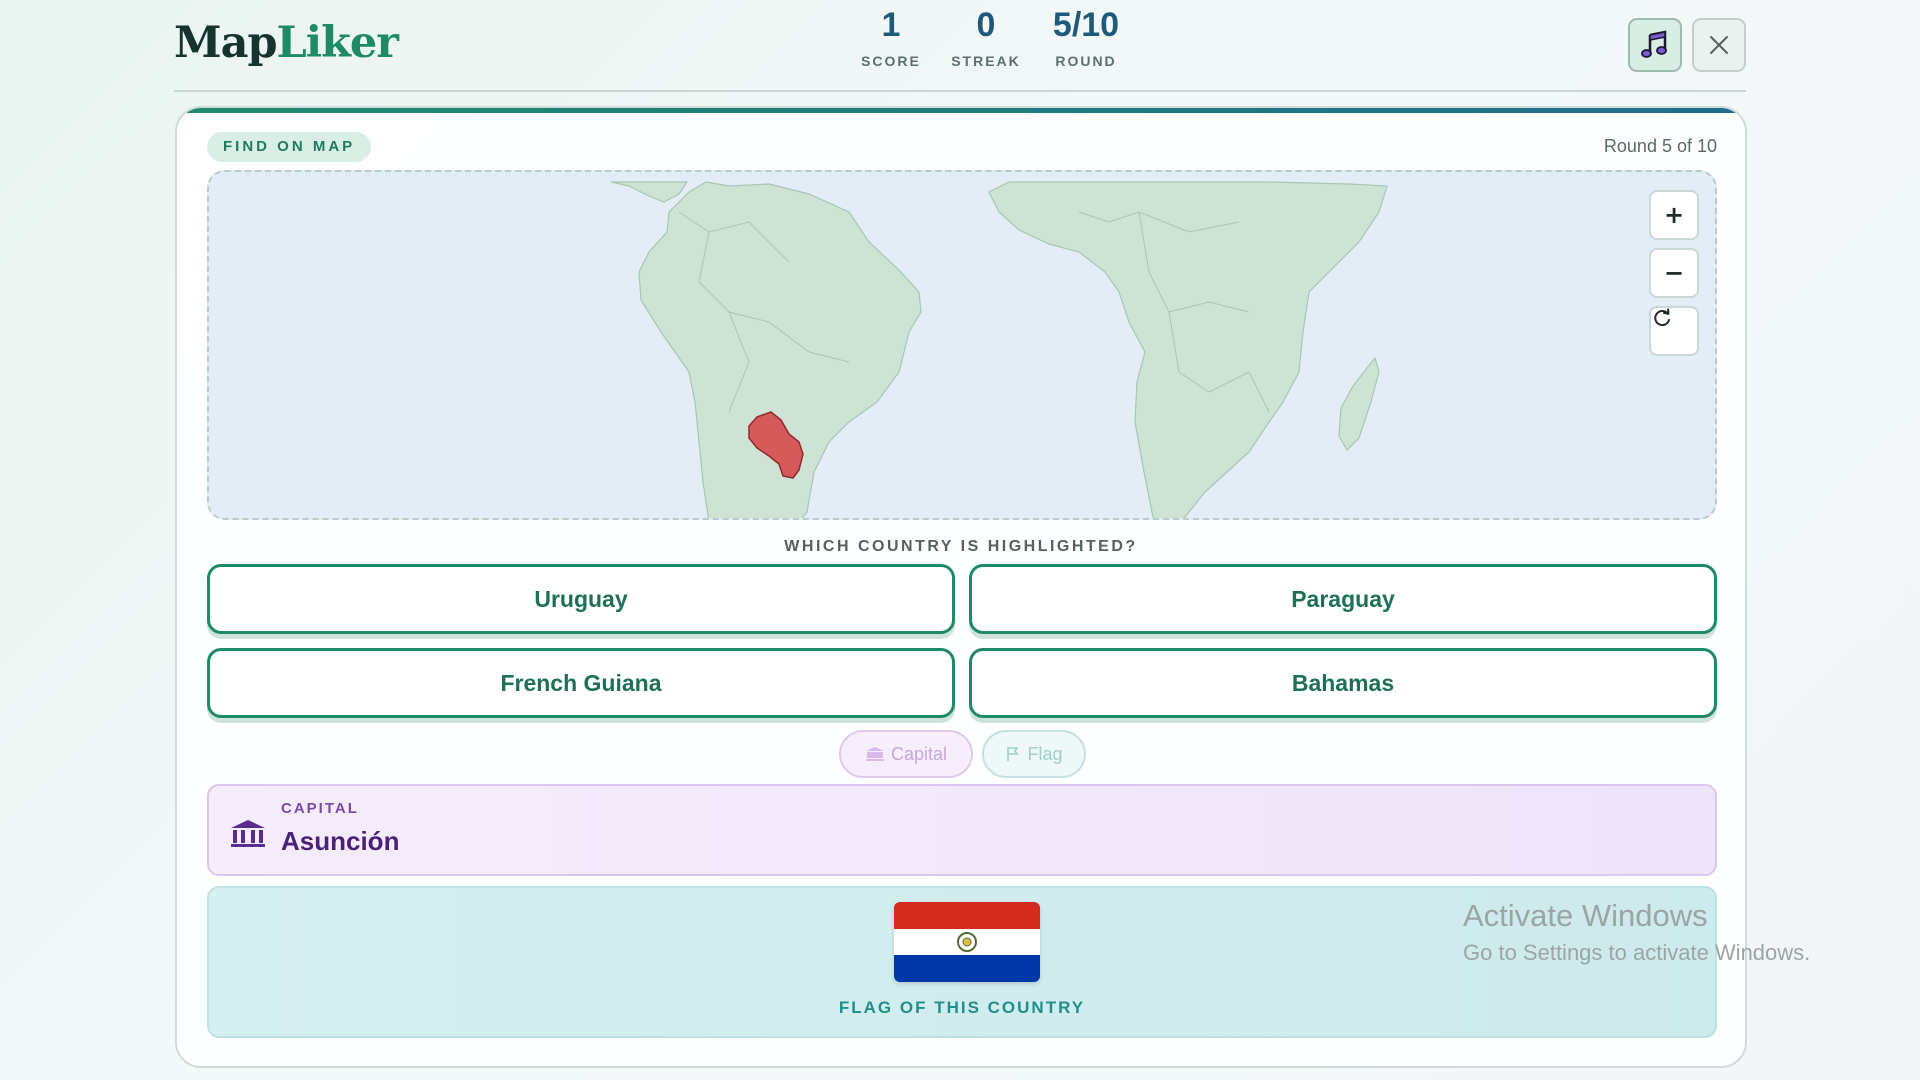 The height and width of the screenshot is (1080, 1920). Describe the element at coordinates (340, 841) in the screenshot. I see `capital-value: Asunción` at that location.